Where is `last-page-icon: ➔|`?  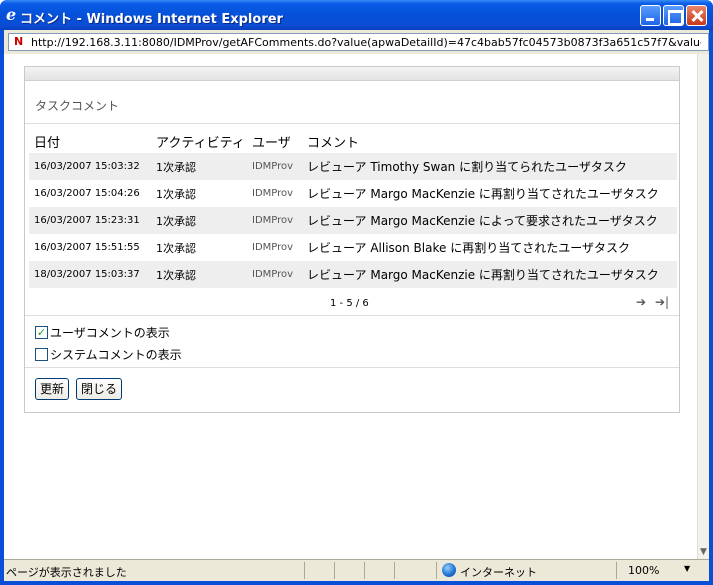
last-page-icon: ➔| is located at coordinates (662, 302).